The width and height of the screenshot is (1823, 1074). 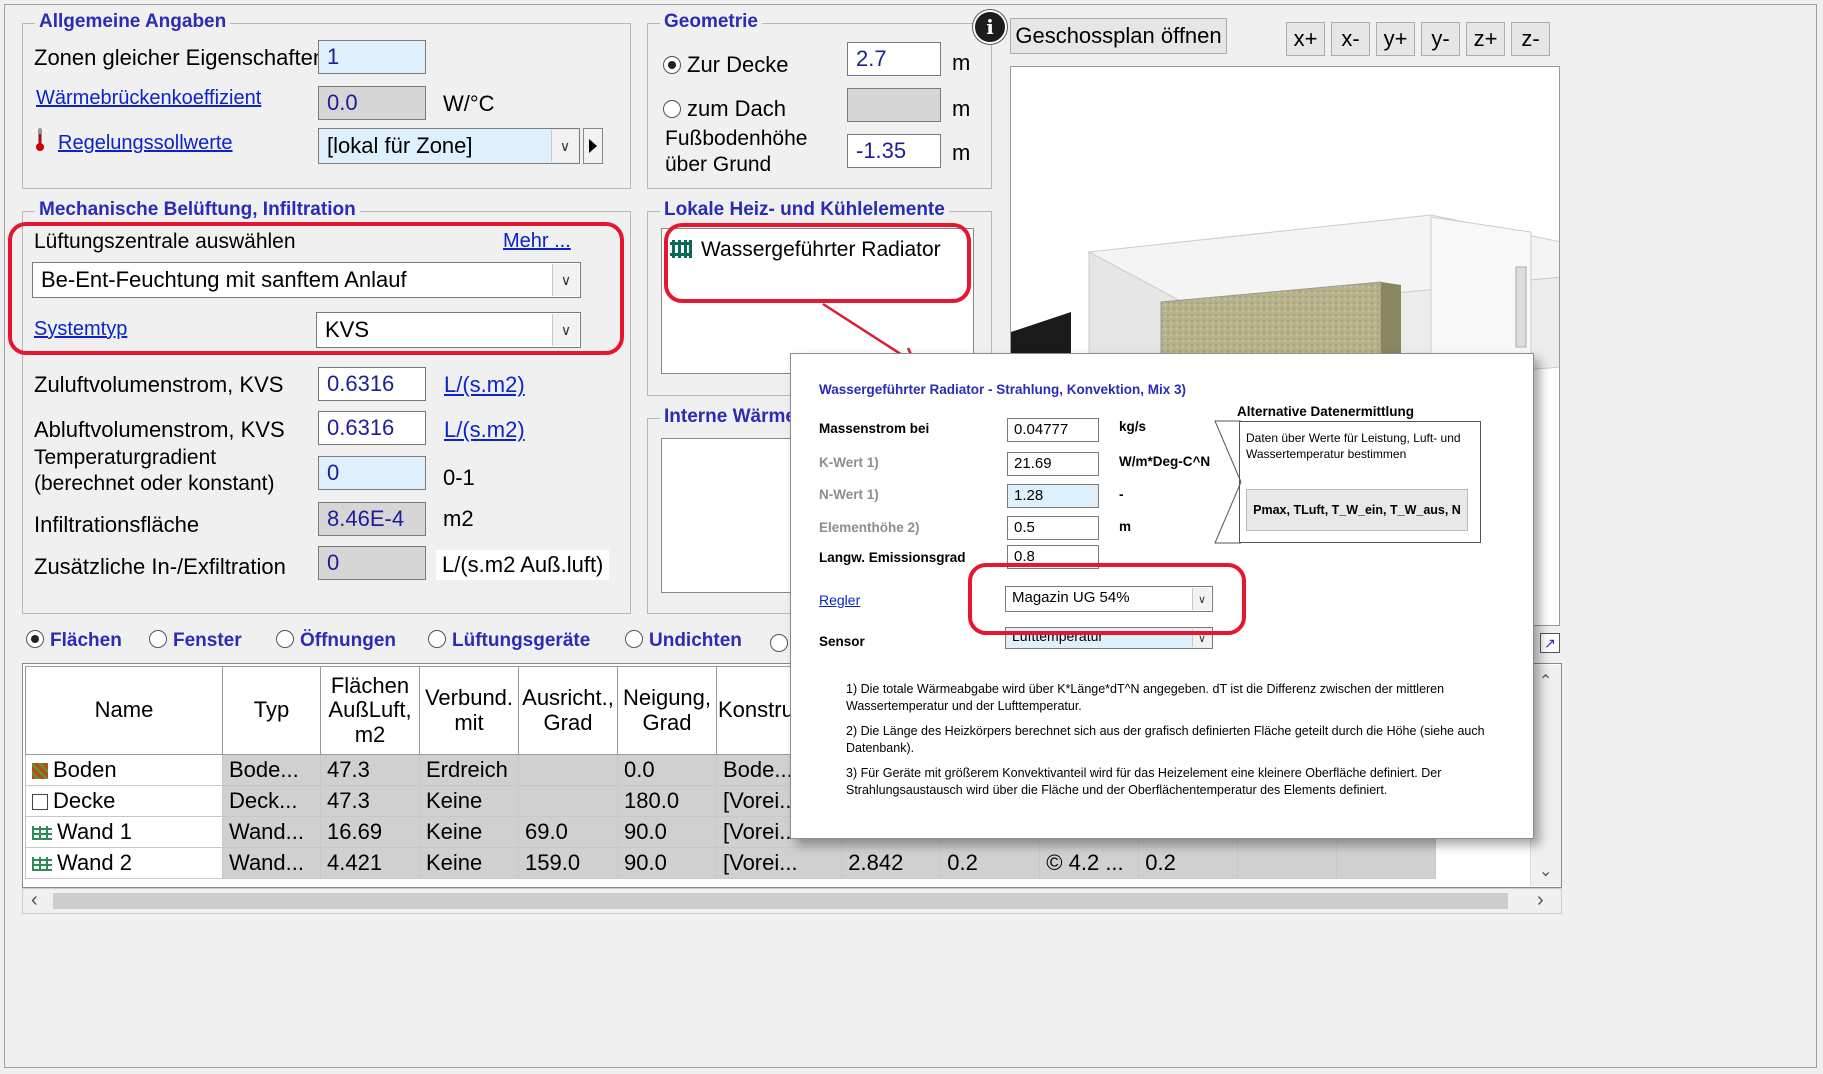 I want to click on col-header-verbund: Verbund. mit, so click(x=469, y=710).